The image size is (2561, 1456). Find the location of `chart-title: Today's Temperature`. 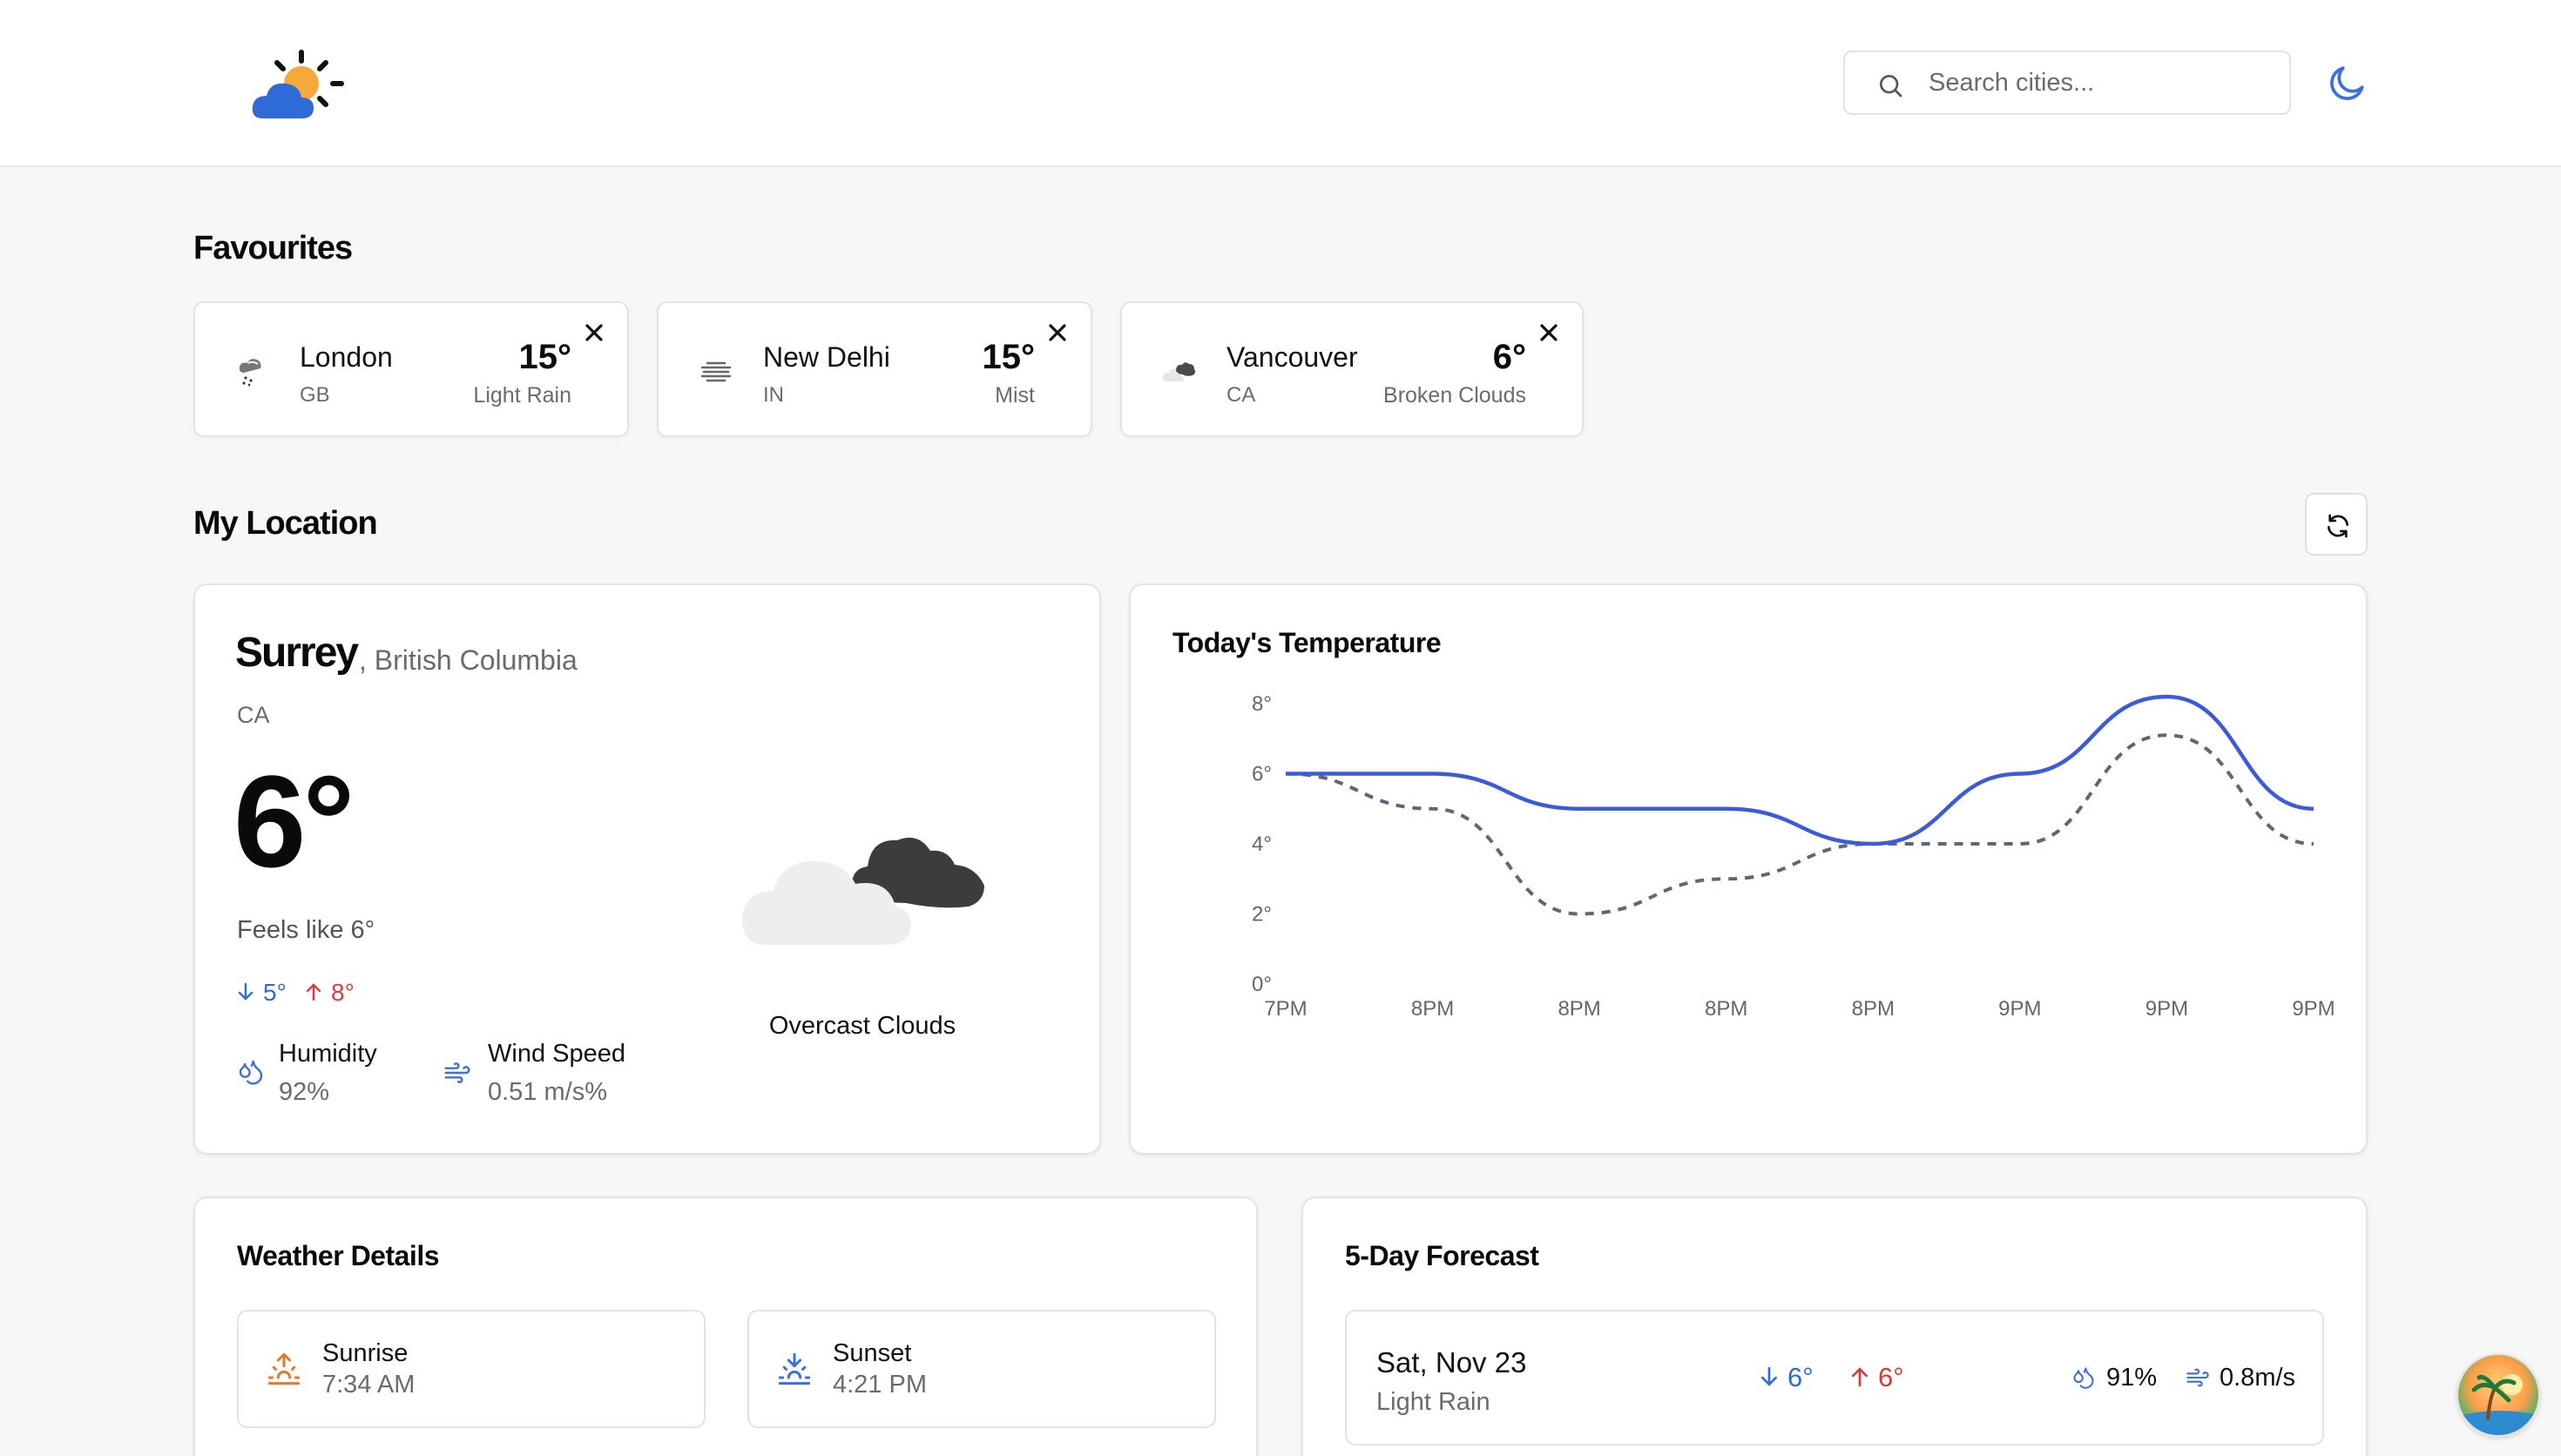

chart-title: Today's Temperature is located at coordinates (1307, 642).